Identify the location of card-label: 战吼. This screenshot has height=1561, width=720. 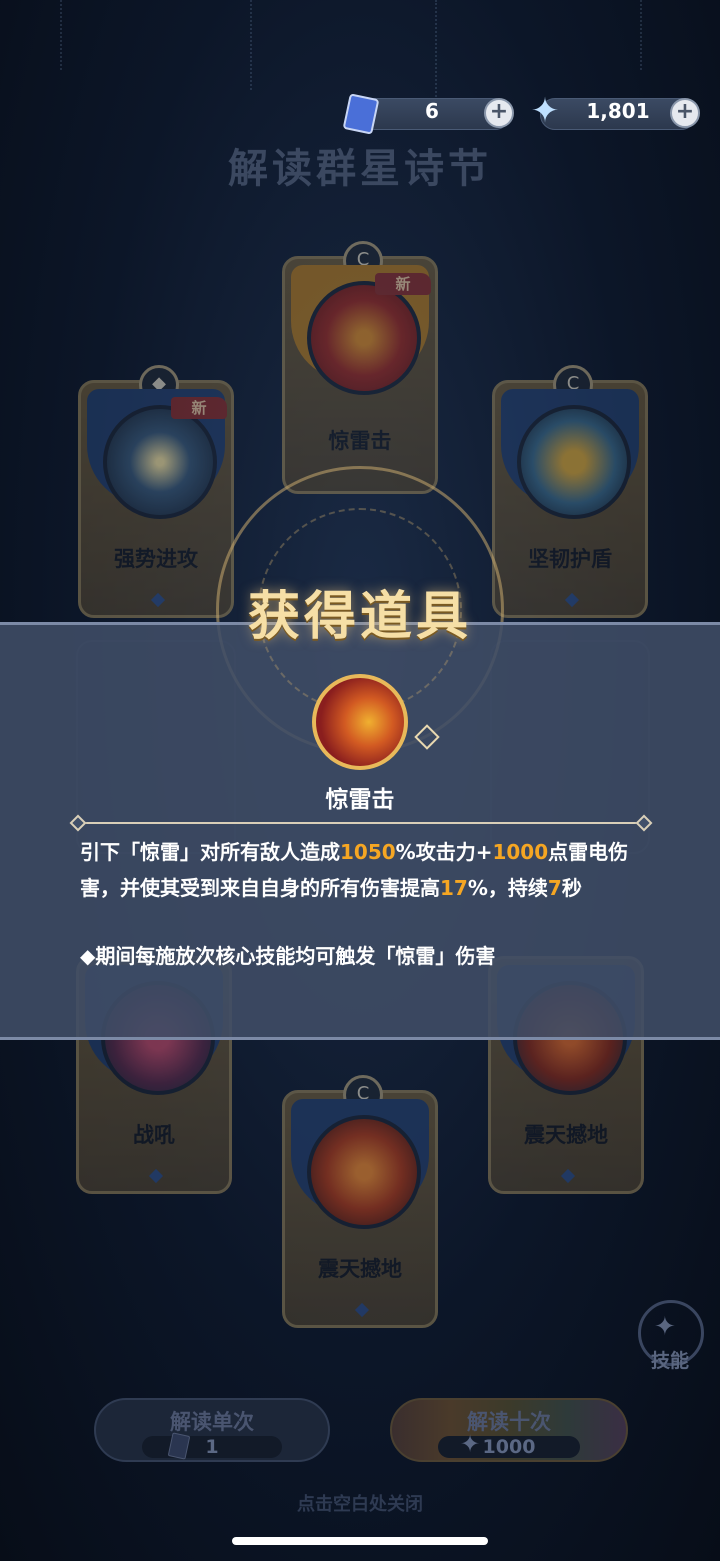
(154, 1135).